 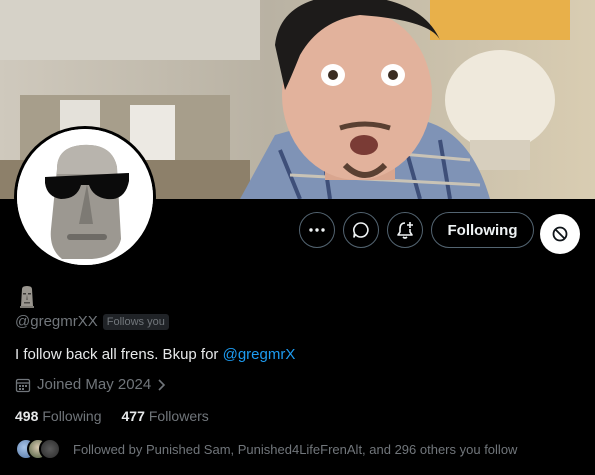 I want to click on bell-plus-icon, so click(x=405, y=230).